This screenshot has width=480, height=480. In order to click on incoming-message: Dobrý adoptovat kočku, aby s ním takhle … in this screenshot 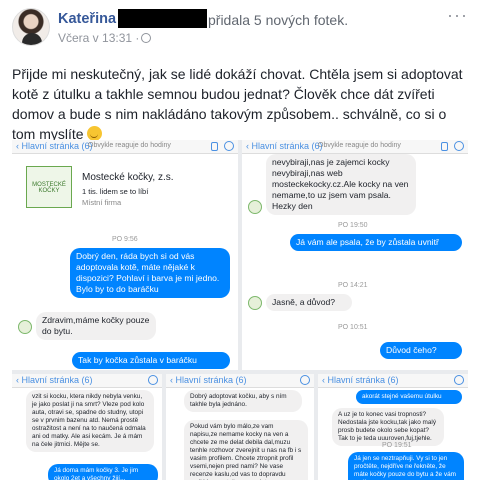, I will do `click(243, 401)`.